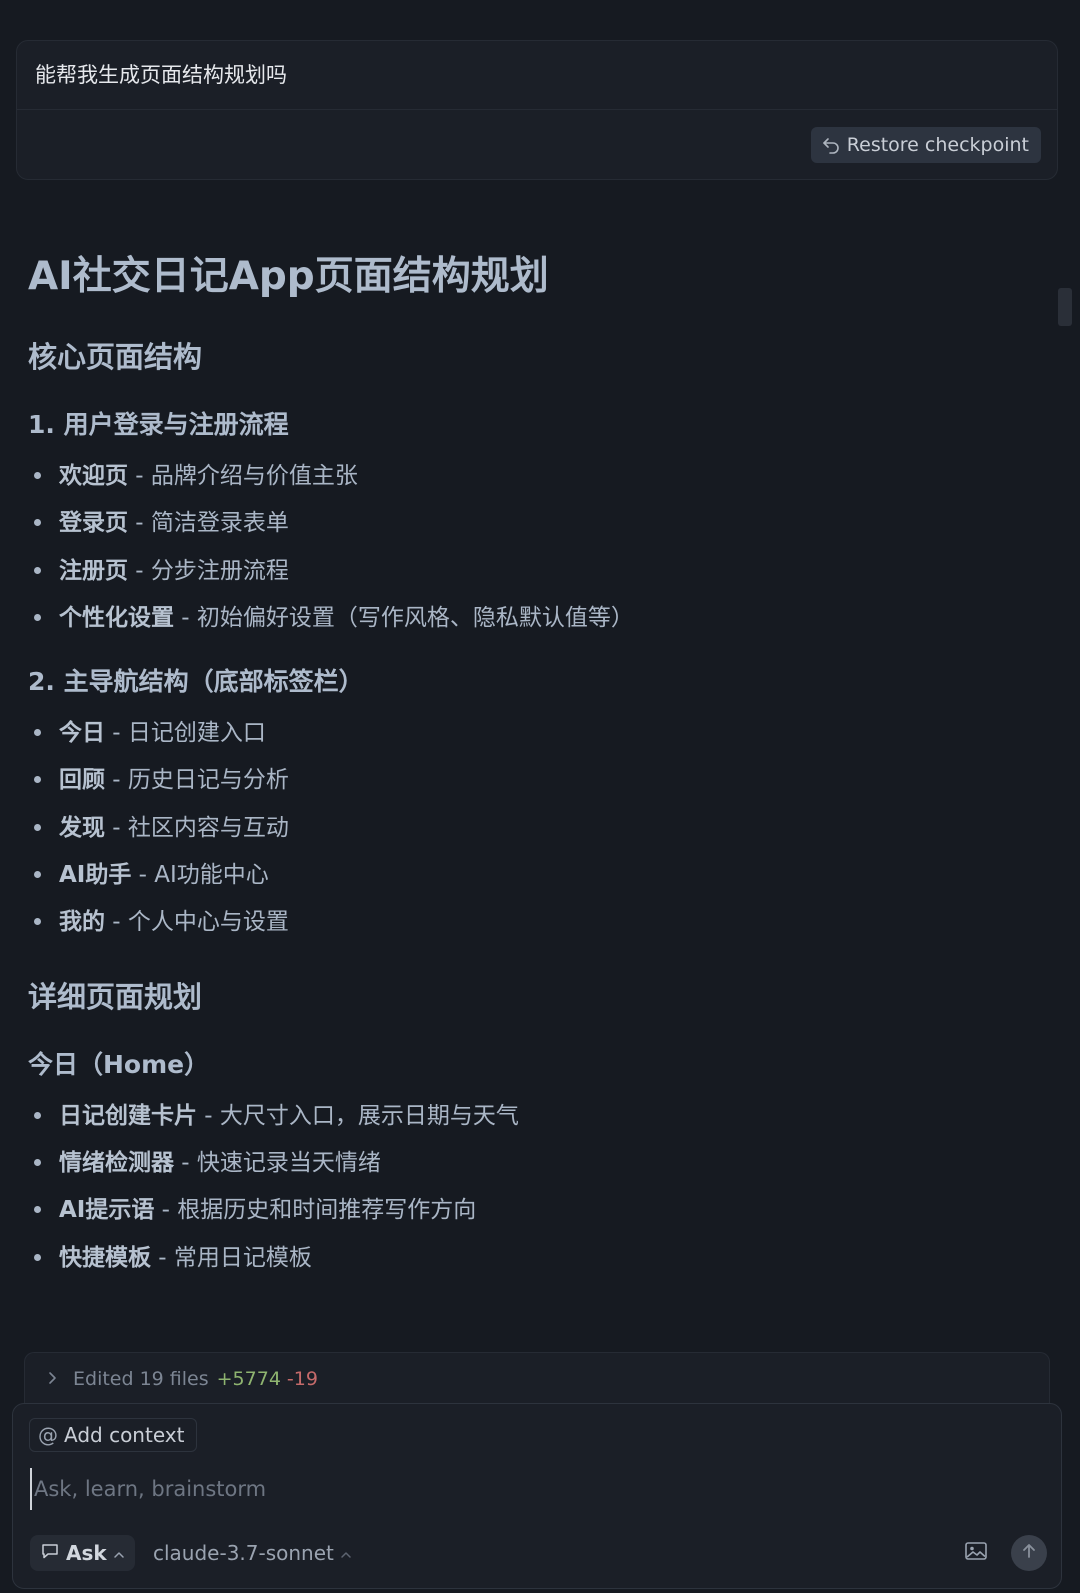 Image resolution: width=1080 pixels, height=1593 pixels. Describe the element at coordinates (161, 75) in the screenshot. I see `user-message-text: 能帮我生成页面结构规划吗` at that location.